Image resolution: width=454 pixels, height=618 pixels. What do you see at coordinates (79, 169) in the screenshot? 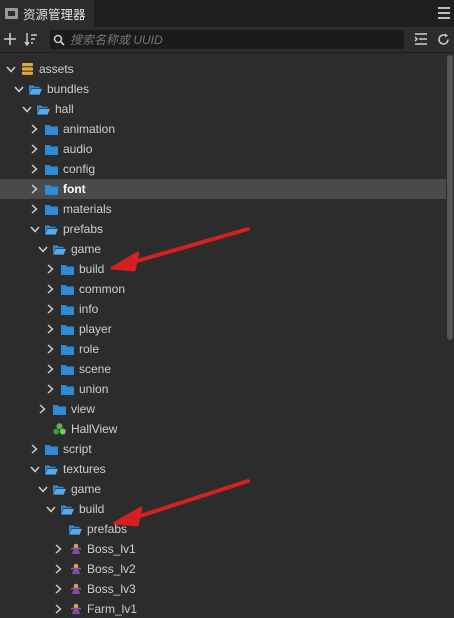
I see `tree-item-label: config` at bounding box center [79, 169].